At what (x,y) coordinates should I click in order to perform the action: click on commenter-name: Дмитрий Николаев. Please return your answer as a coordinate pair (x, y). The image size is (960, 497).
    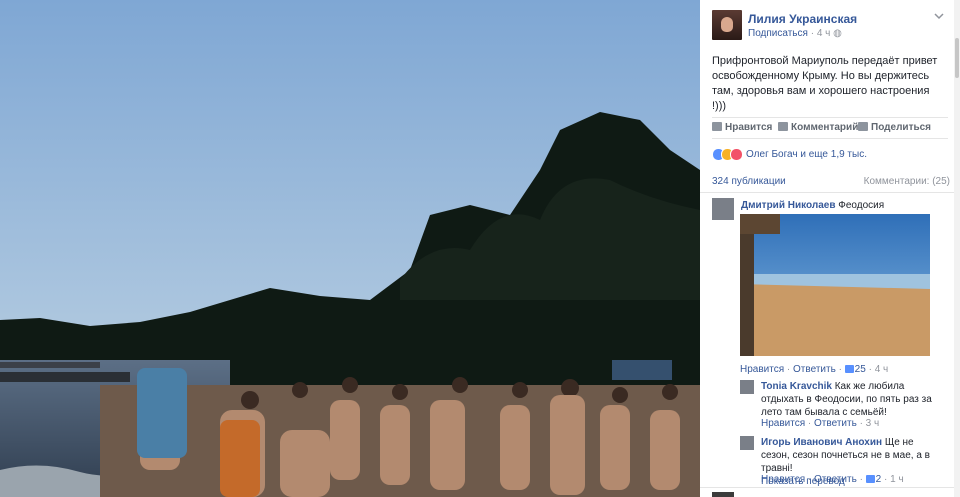
    Looking at the image, I should click on (788, 205).